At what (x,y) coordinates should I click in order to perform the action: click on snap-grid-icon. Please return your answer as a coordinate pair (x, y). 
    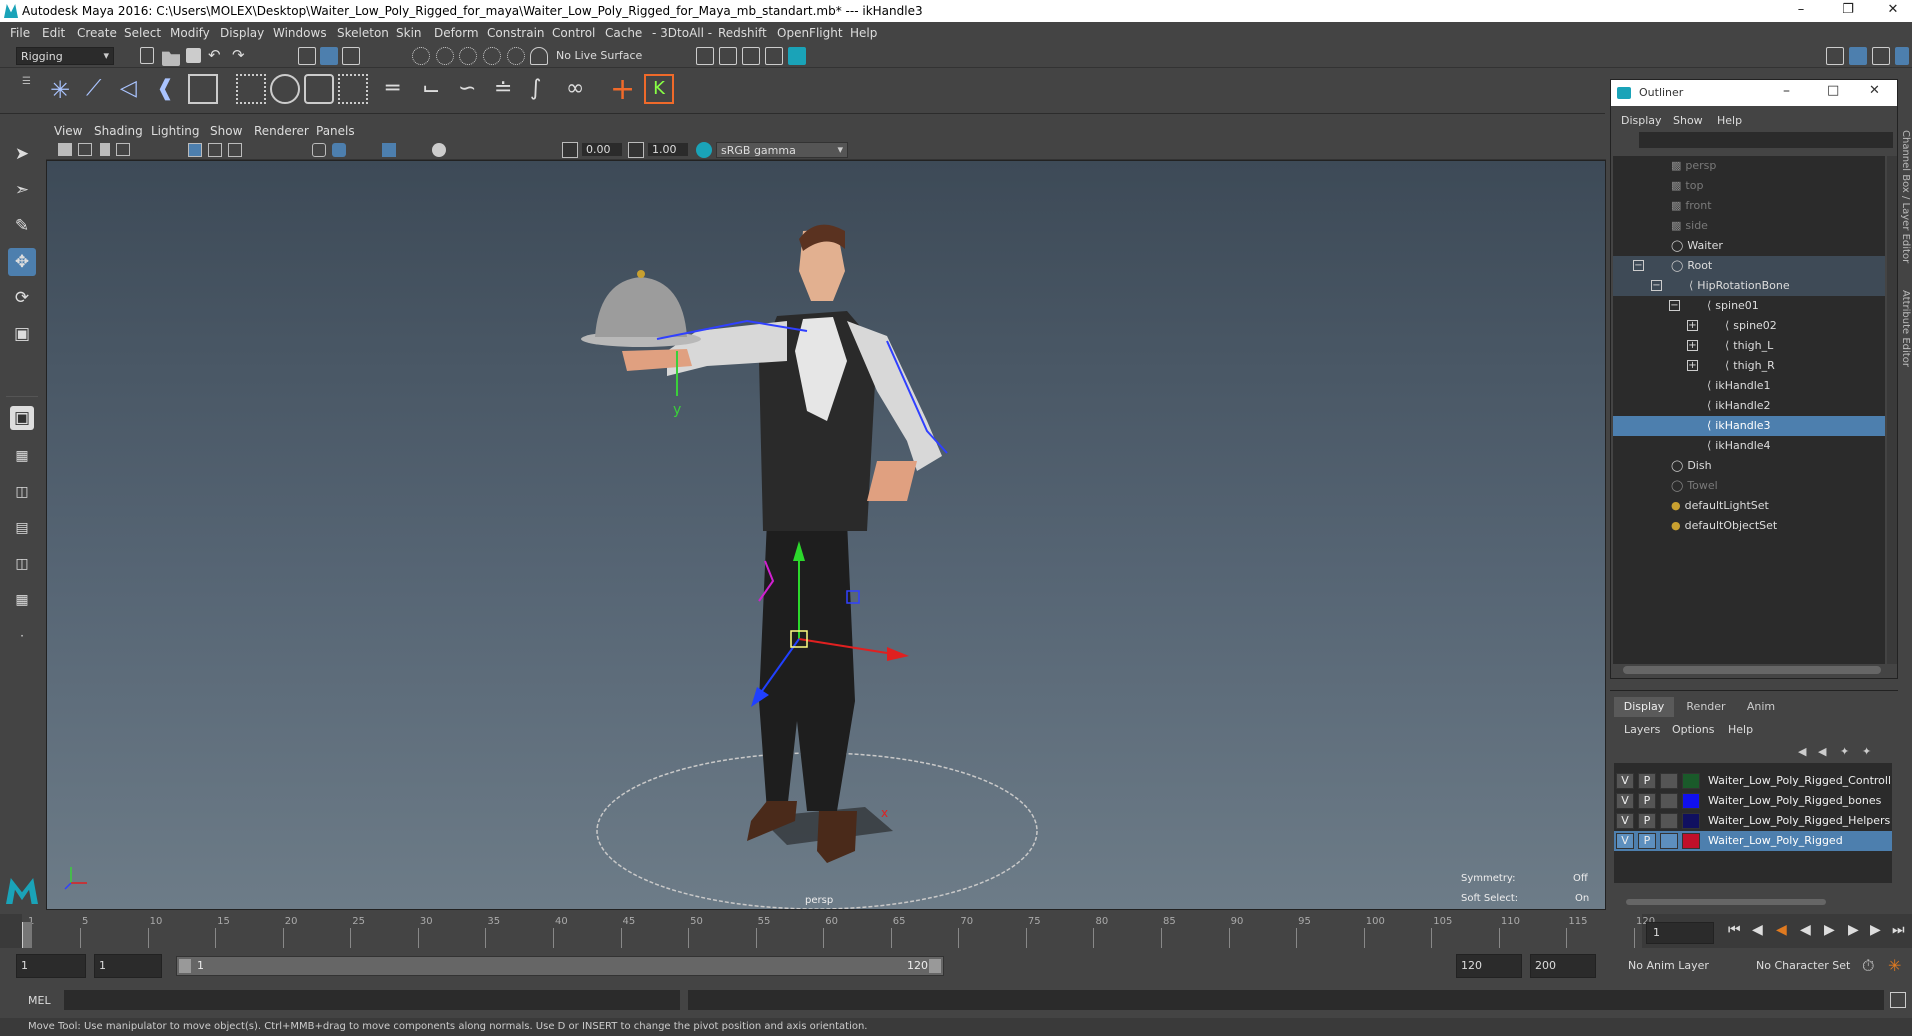
    Looking at the image, I should click on (421, 56).